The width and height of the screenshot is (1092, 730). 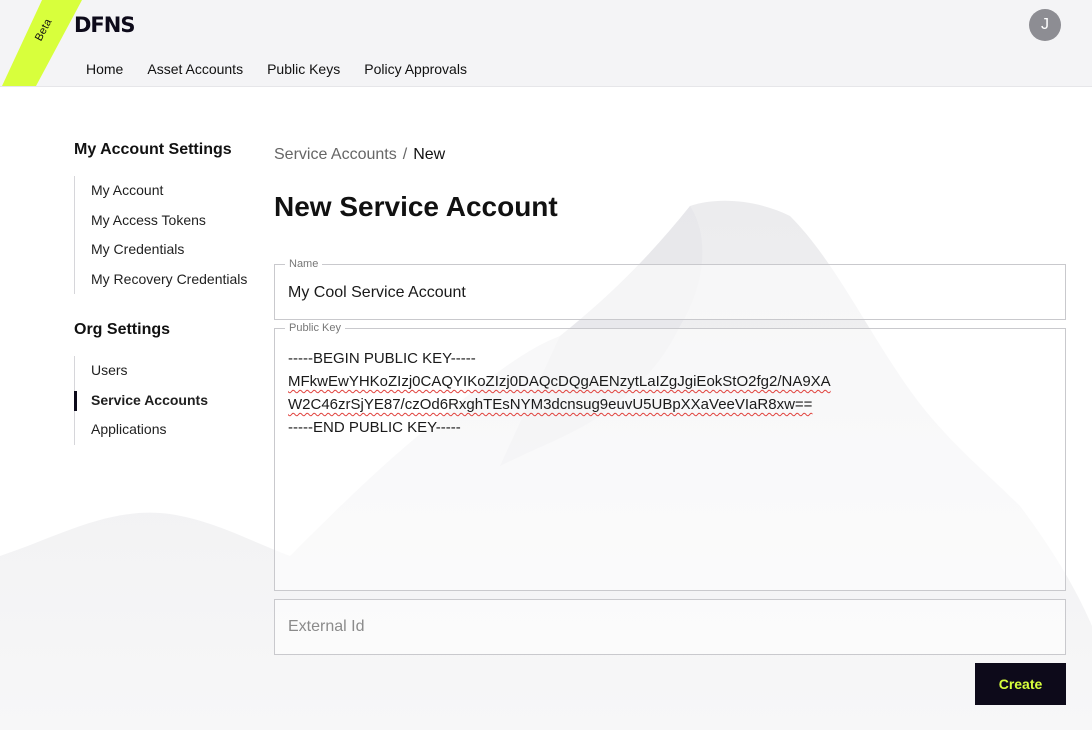 What do you see at coordinates (141, 430) in the screenshot?
I see `sidebar-item-applications: Applications` at bounding box center [141, 430].